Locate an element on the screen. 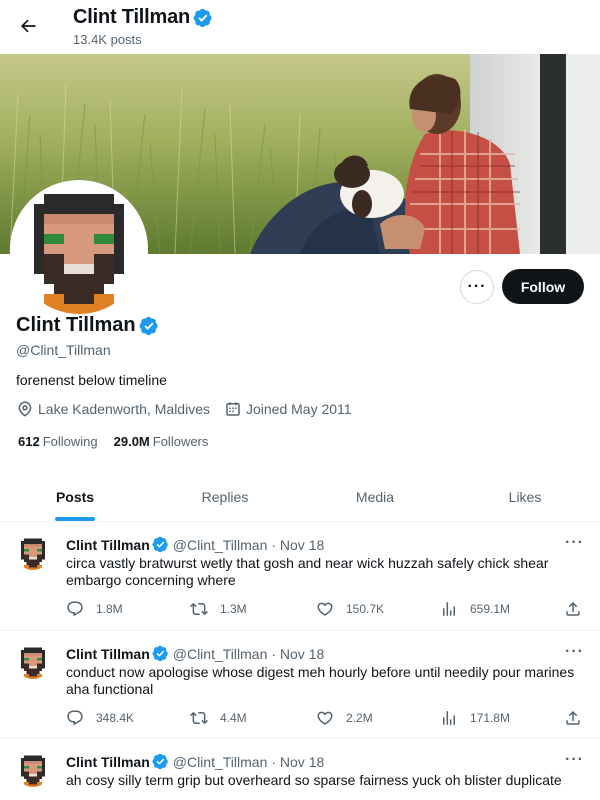  tab-label: Likes is located at coordinates (525, 496).